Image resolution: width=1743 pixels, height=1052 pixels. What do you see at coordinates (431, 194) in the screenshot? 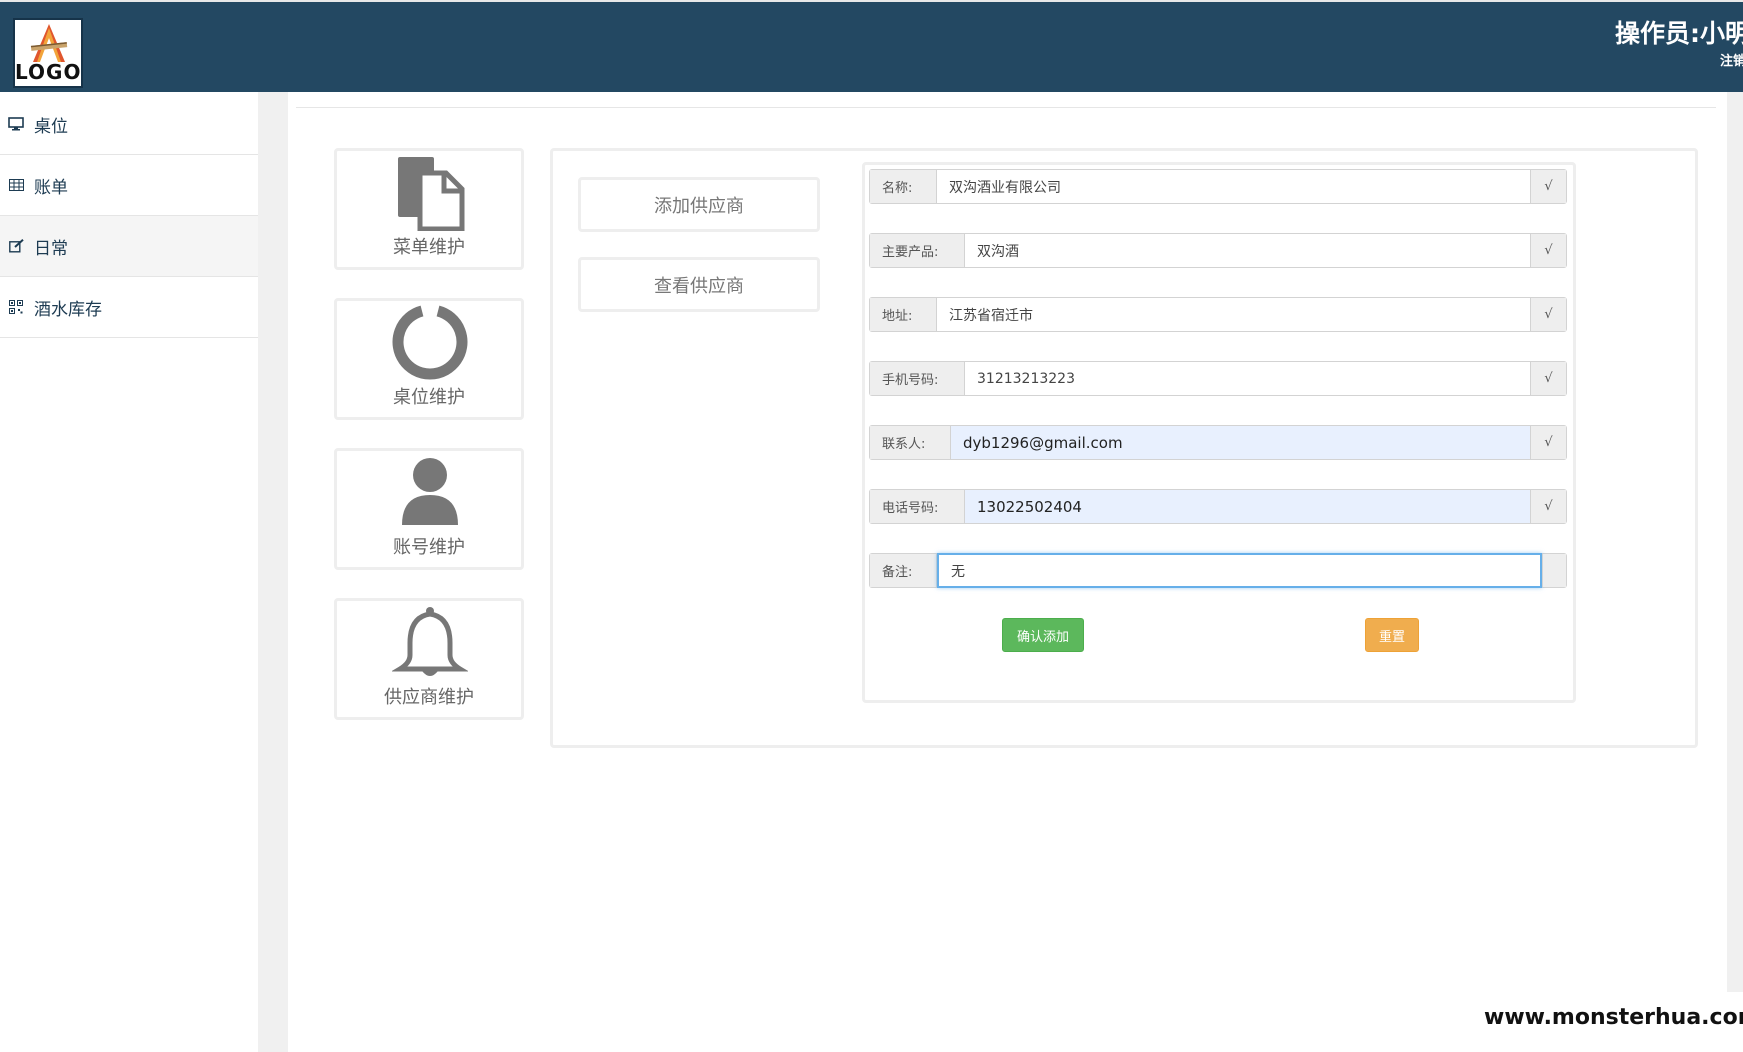
I see `files-icon` at bounding box center [431, 194].